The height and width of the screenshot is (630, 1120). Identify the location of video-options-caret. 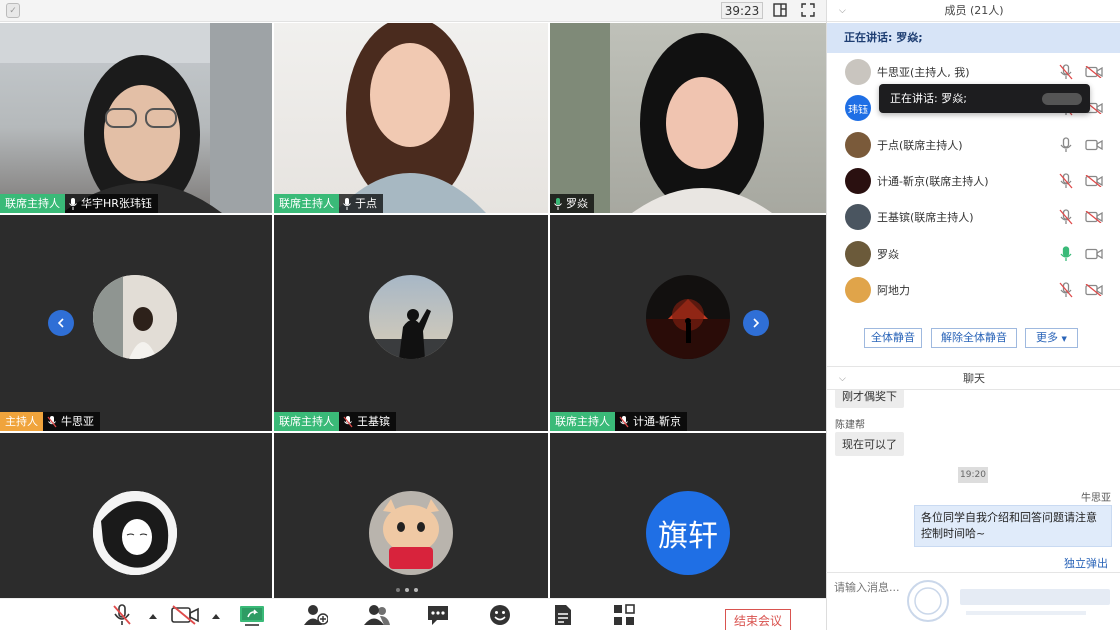
(216, 616).